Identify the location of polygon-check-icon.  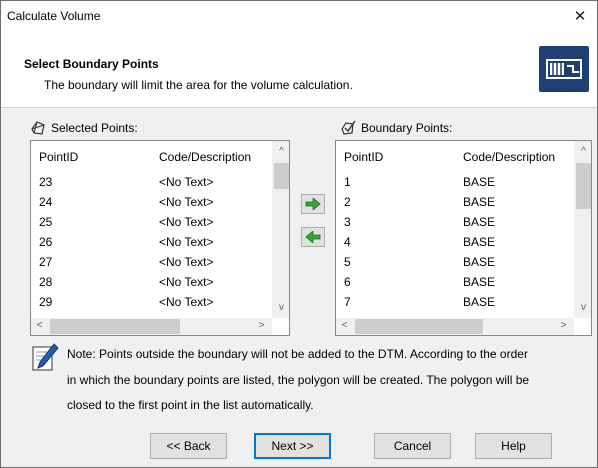
(348, 128).